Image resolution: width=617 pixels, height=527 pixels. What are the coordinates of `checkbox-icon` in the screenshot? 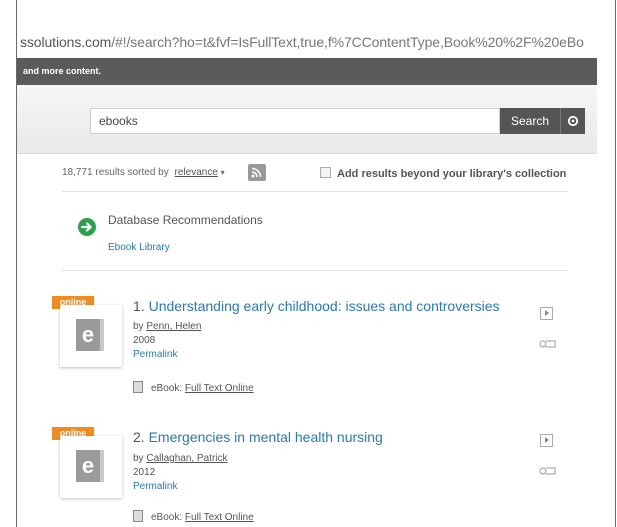 It's located at (325, 172).